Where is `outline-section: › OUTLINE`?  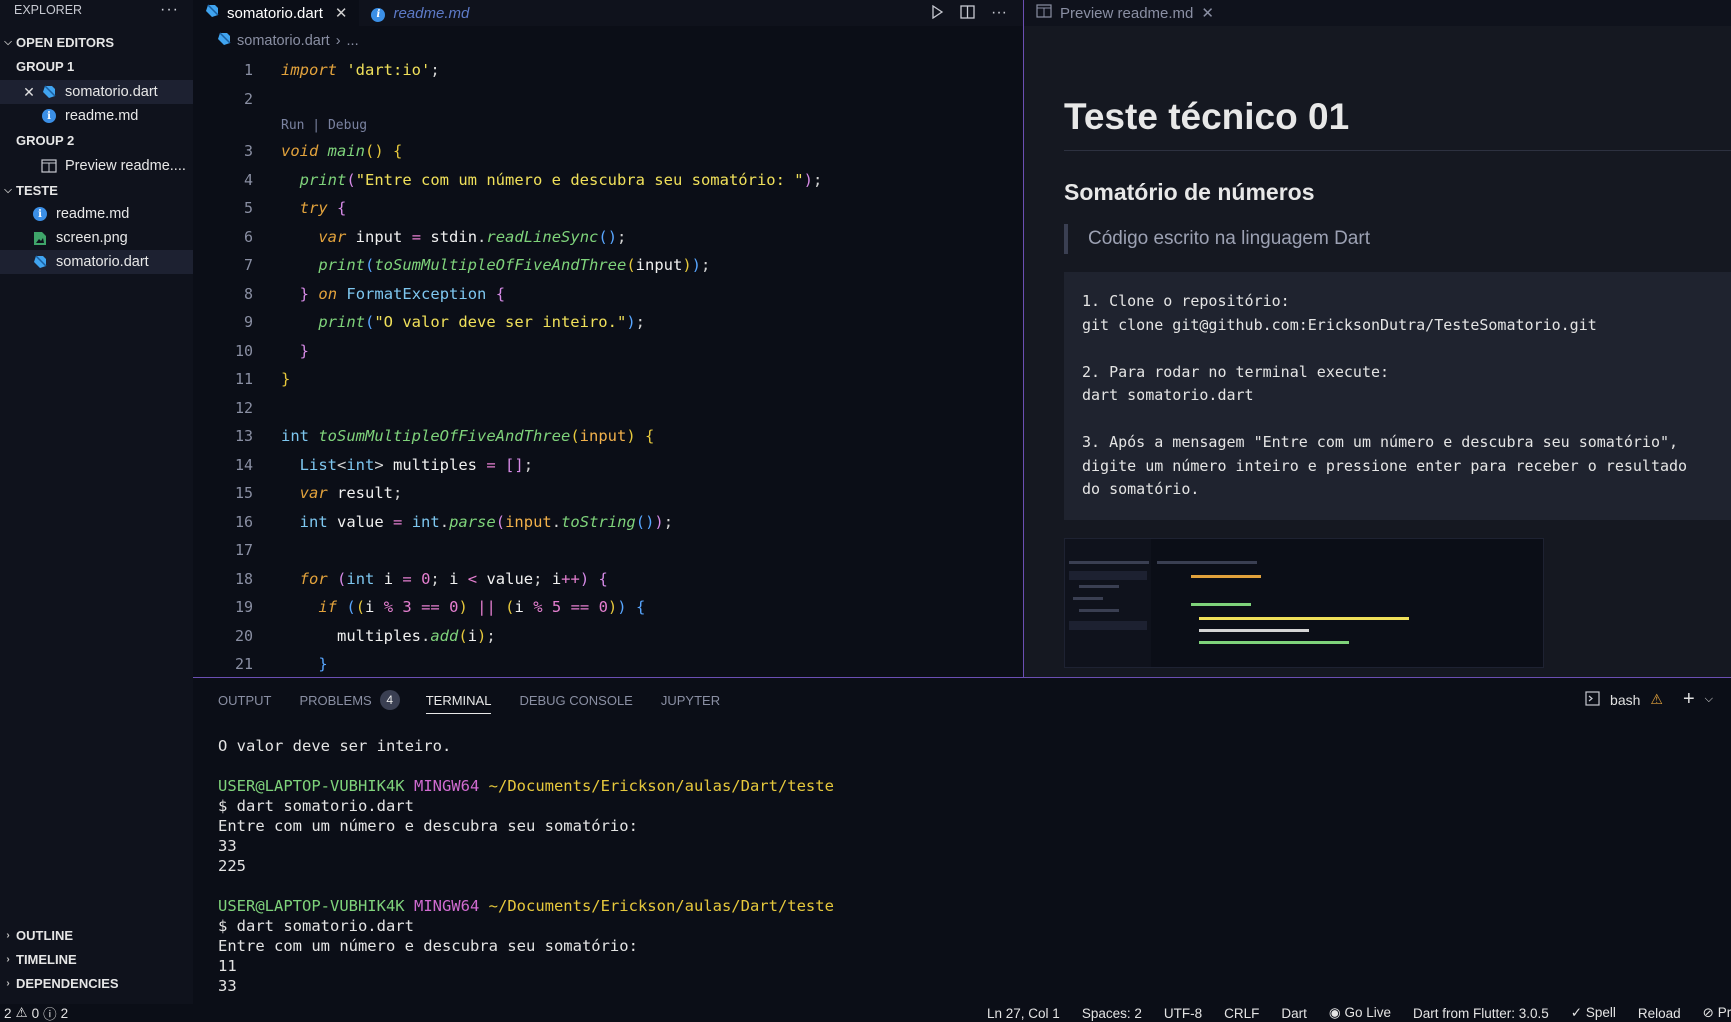
outline-section: › OUTLINE is located at coordinates (96, 935).